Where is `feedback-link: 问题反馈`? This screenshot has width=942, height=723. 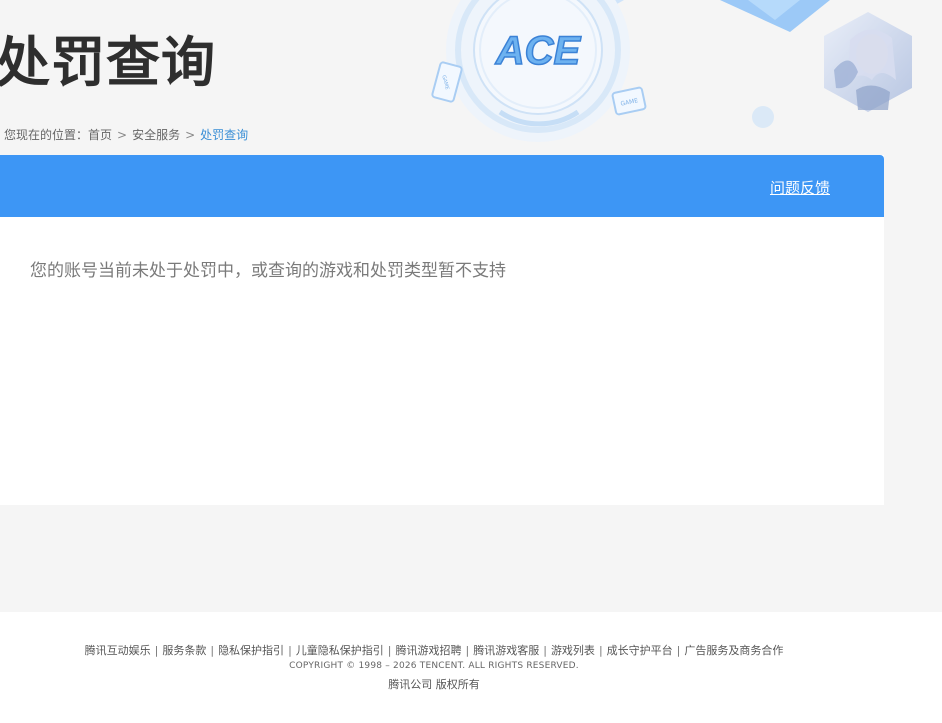
feedback-link: 问题反馈 is located at coordinates (800, 187).